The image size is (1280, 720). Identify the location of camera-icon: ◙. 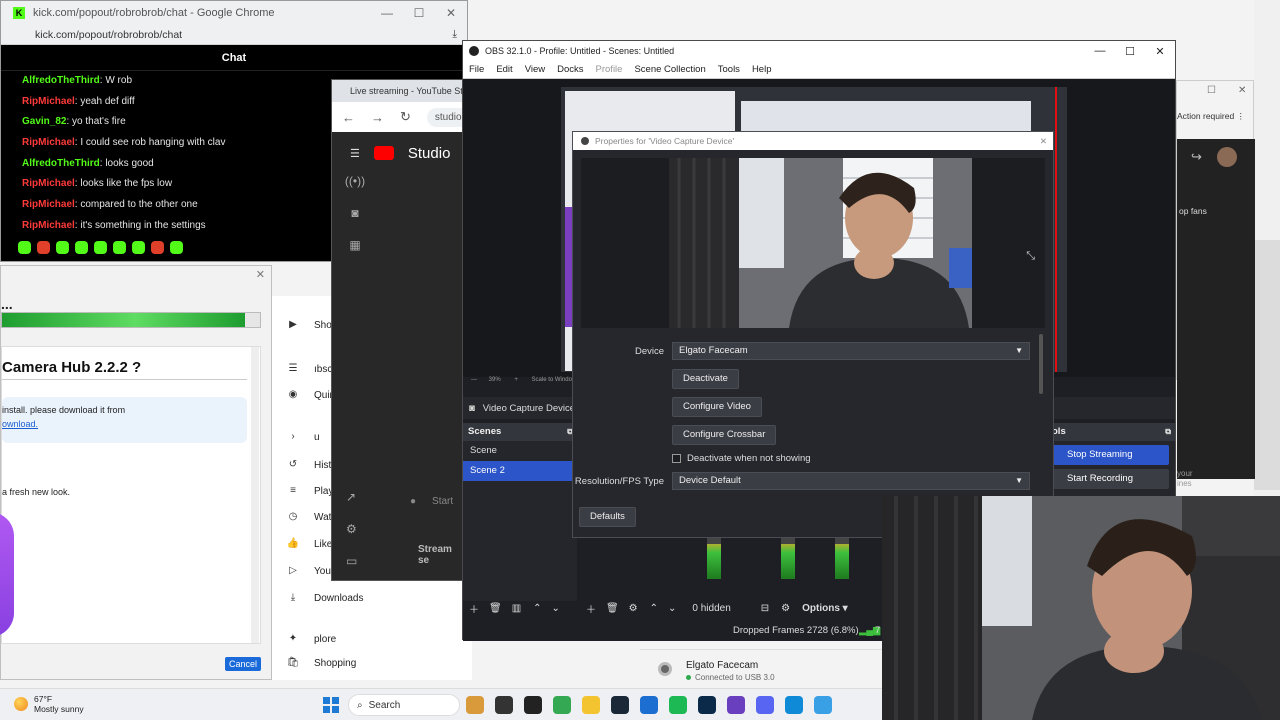
(355, 222).